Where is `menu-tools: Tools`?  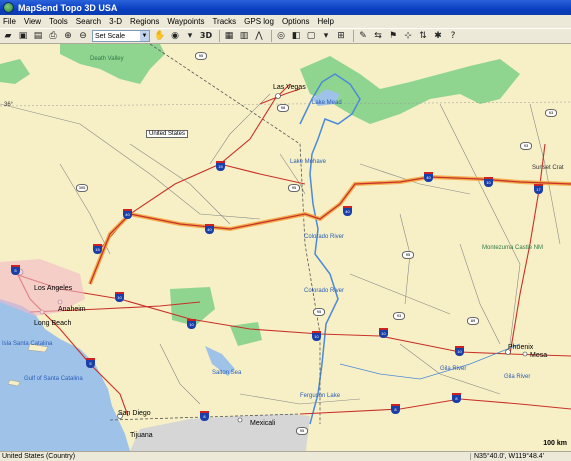
menu-tools: Tools is located at coordinates (58, 21).